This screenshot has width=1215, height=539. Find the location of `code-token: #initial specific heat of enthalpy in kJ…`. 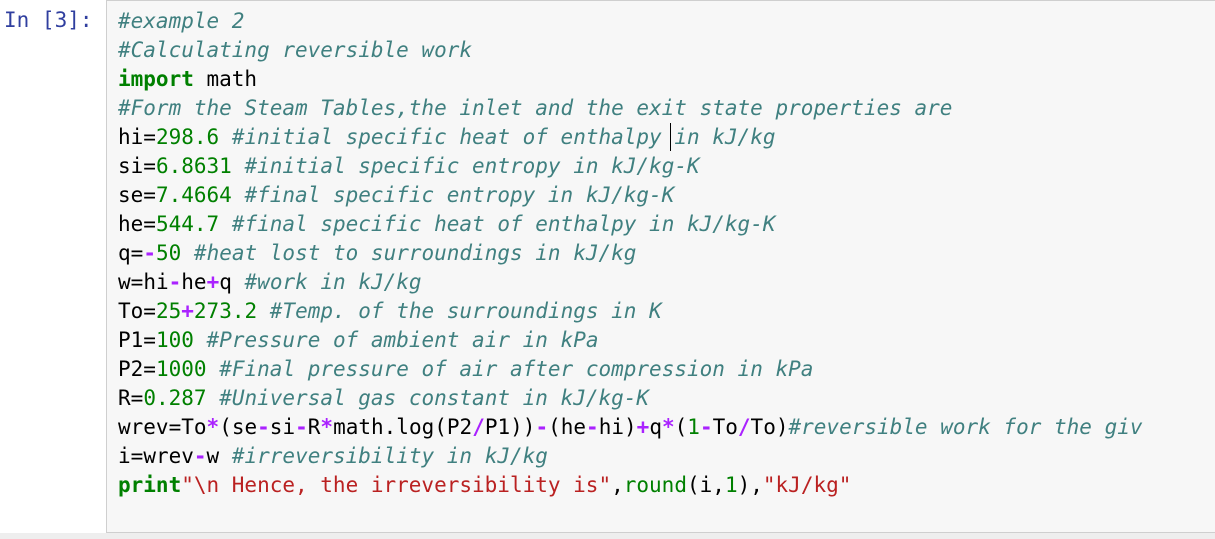

code-token: #initial specific heat of enthalpy in kJ… is located at coordinates (503, 137).